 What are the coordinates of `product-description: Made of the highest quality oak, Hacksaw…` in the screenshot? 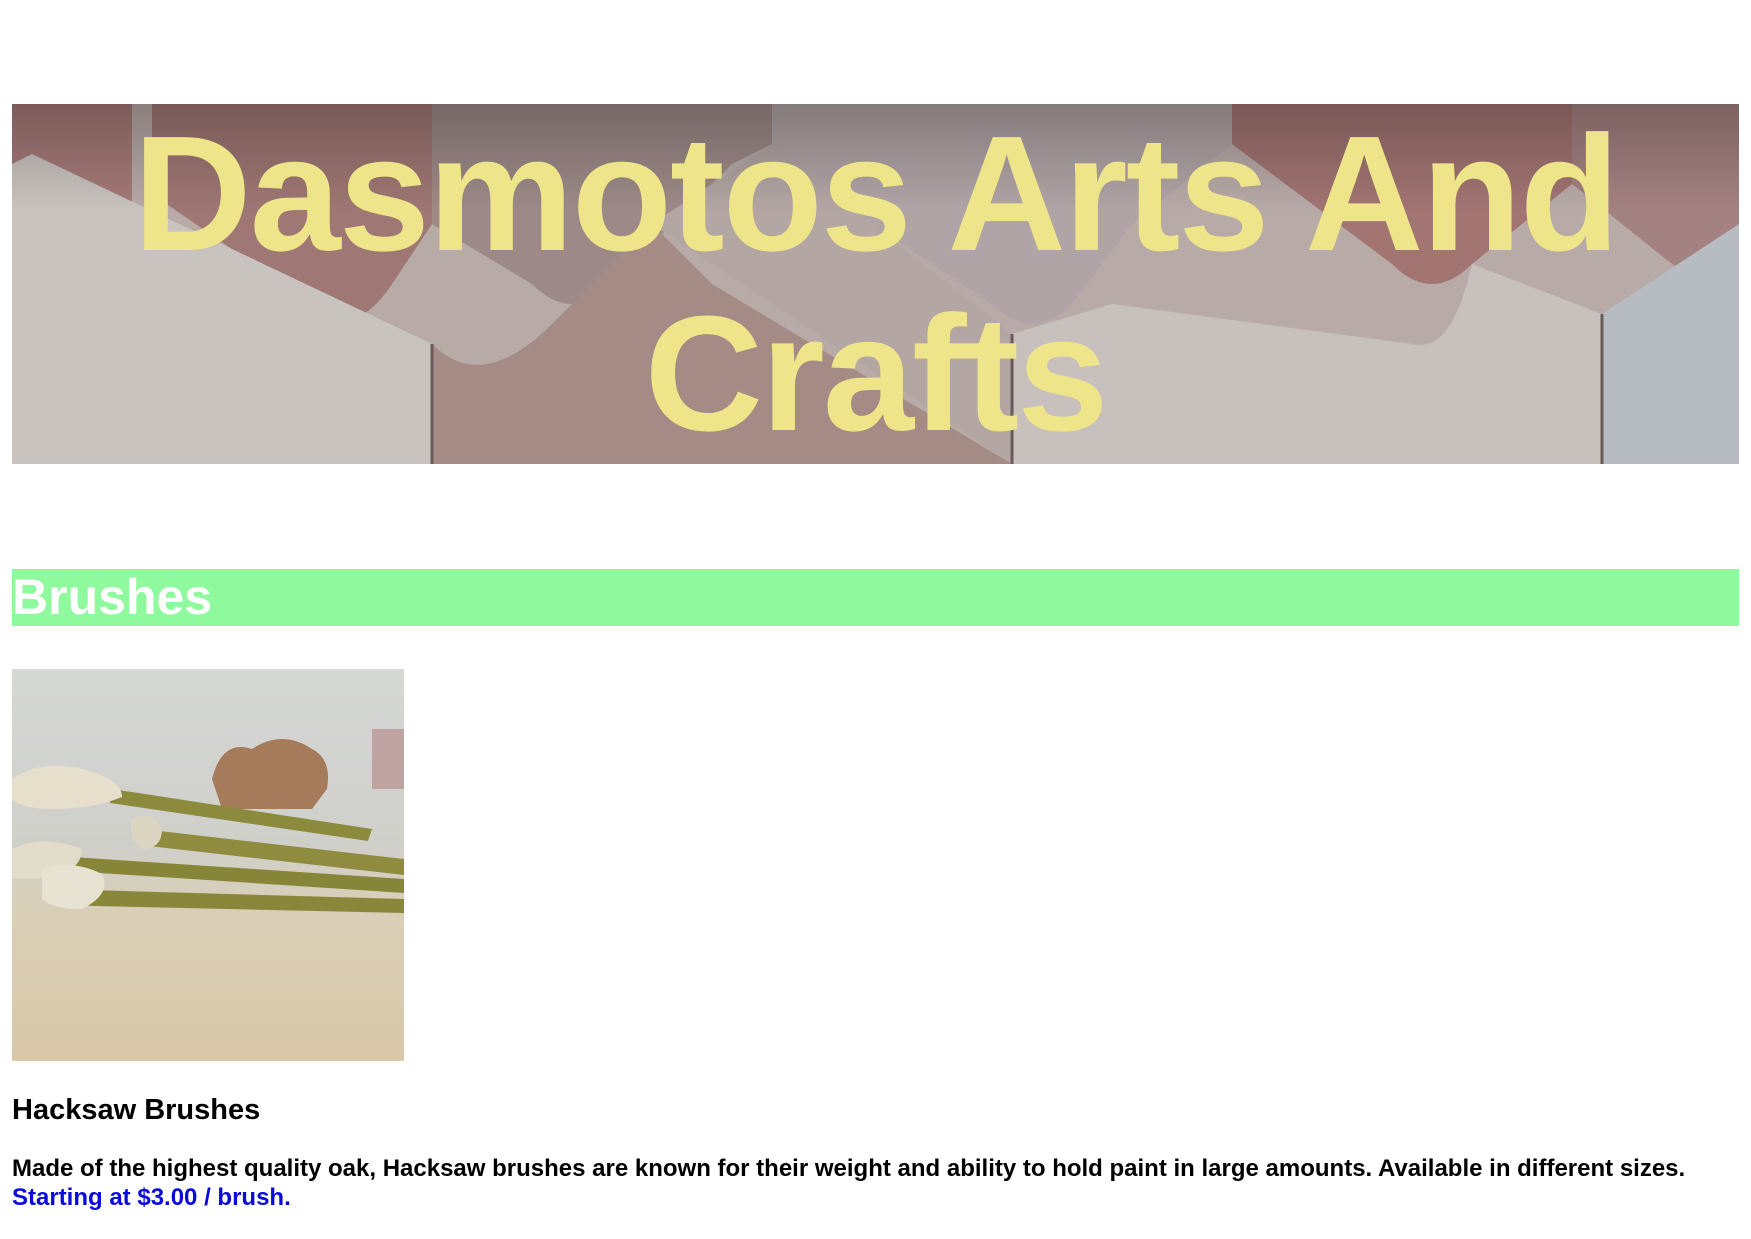 It's located at (872, 1183).